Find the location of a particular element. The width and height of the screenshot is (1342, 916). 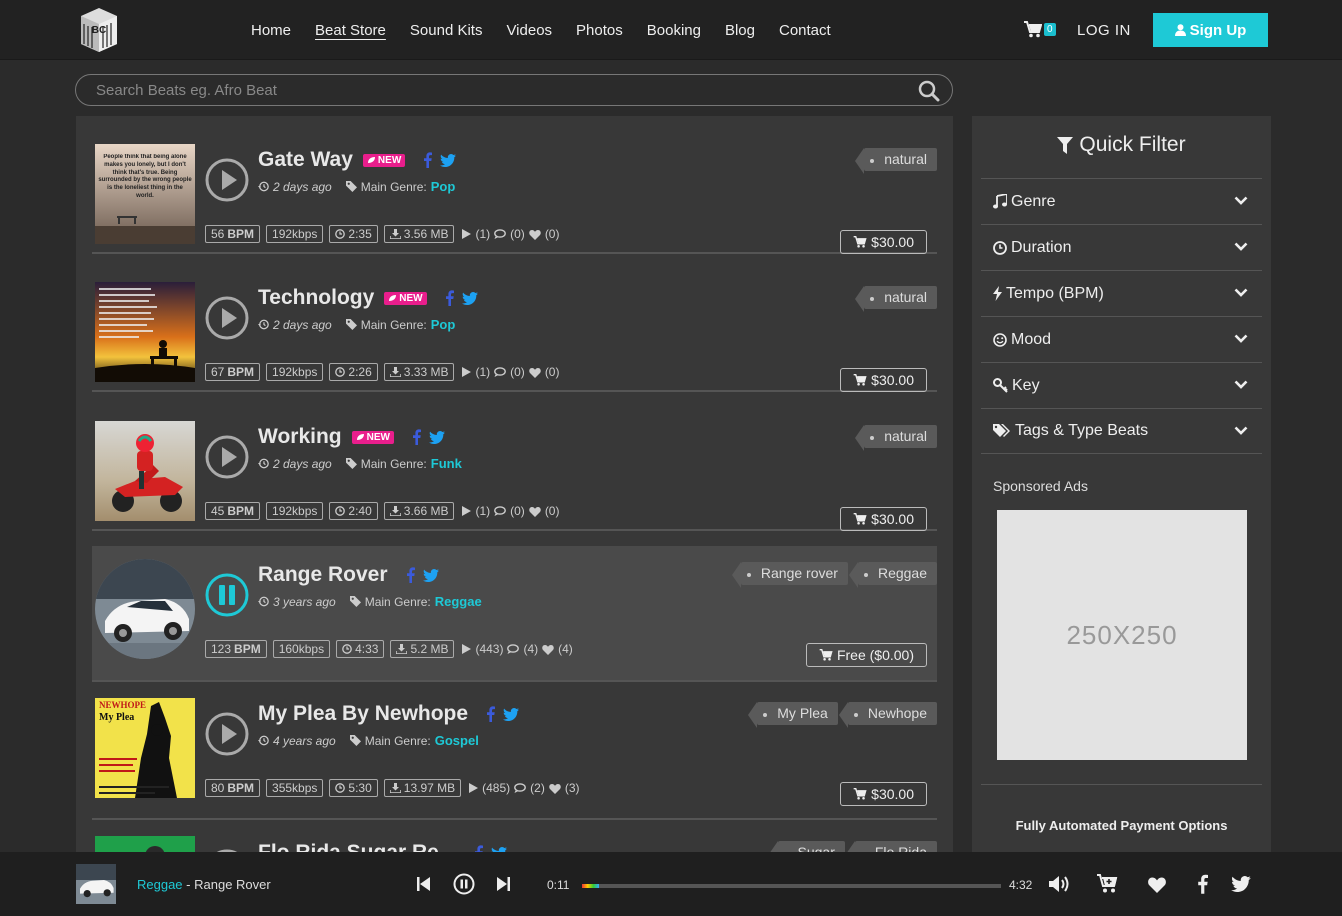

buy-button: Free ($0.00) is located at coordinates (866, 655).